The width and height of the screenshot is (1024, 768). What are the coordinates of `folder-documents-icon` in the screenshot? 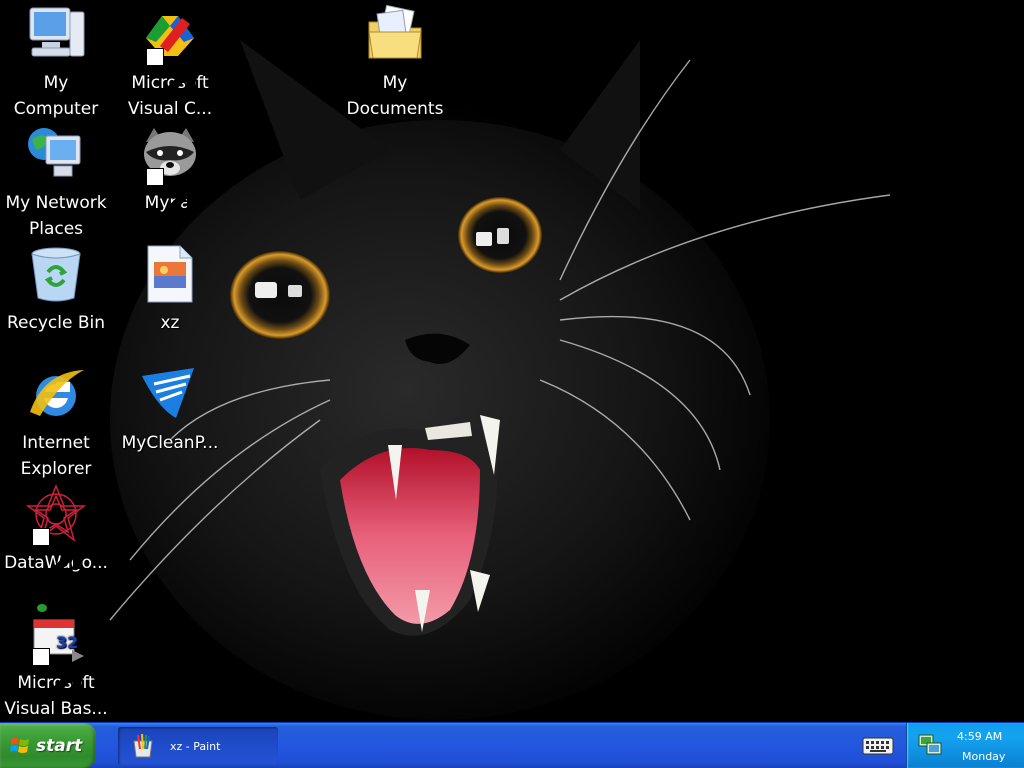 It's located at (395, 31).